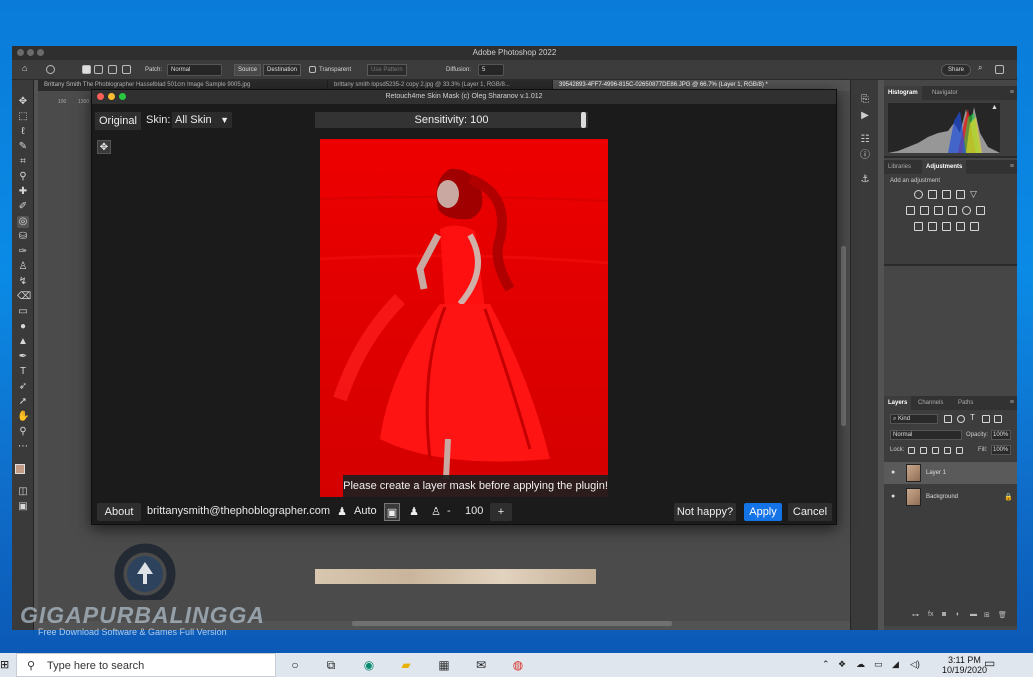 The height and width of the screenshot is (677, 1033). I want to click on eraser-tool-icon: ⌫, so click(24, 297).